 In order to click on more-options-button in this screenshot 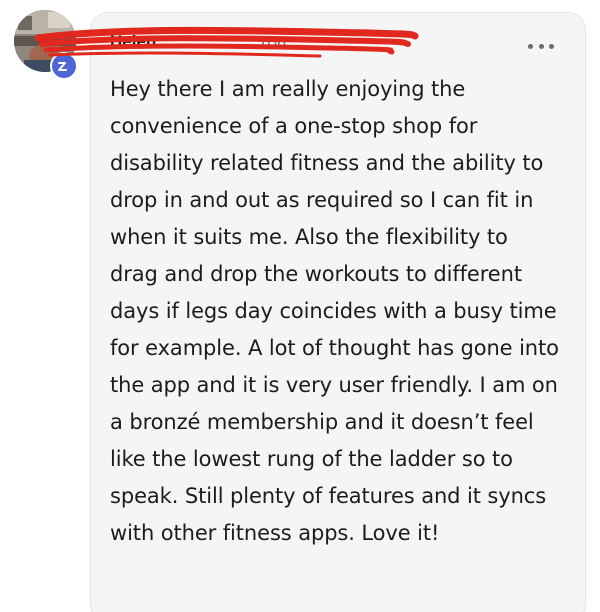, I will do `click(541, 46)`.